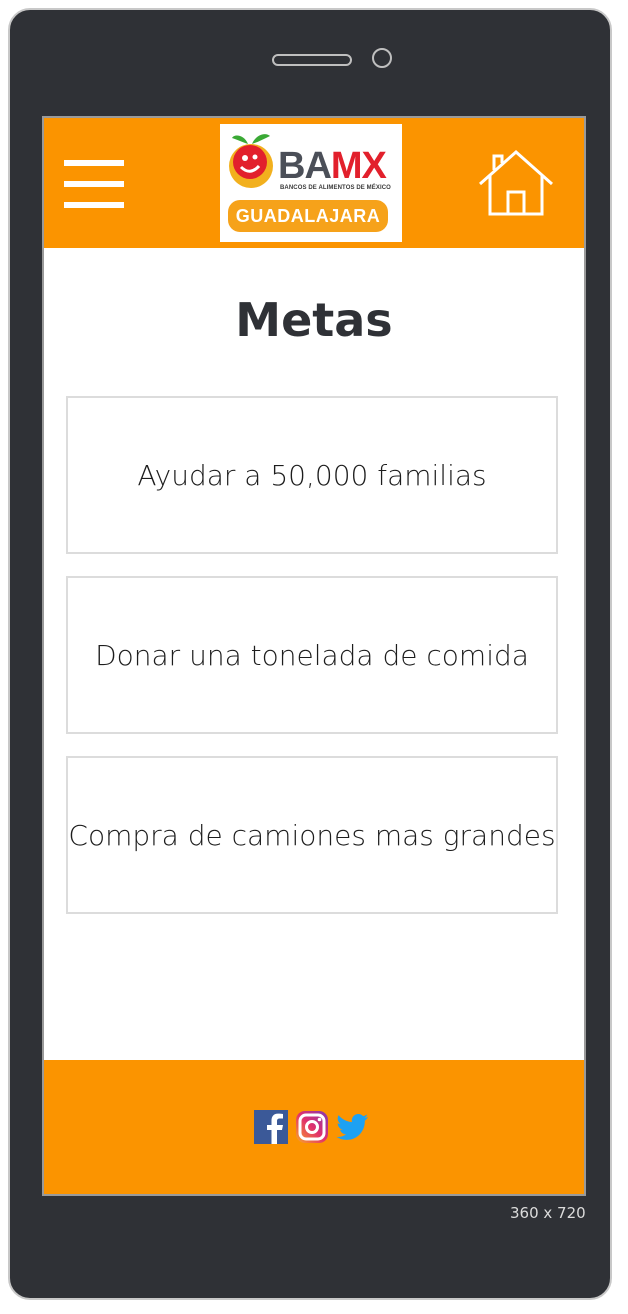 This screenshot has width=628, height=1314. What do you see at coordinates (335, 188) in the screenshot?
I see `logo-subtitle: BANCOS DE ALIMENTOS DE MÉXICO` at bounding box center [335, 188].